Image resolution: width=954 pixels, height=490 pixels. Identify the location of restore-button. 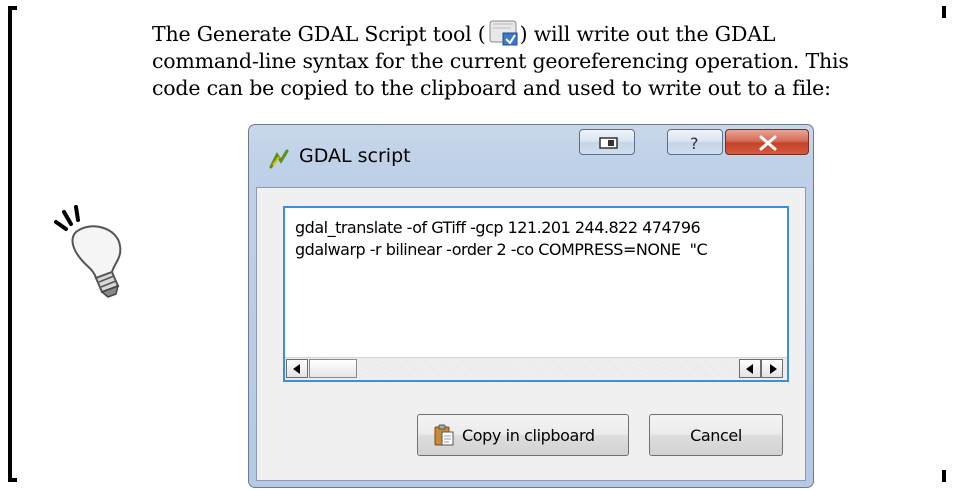
(607, 142).